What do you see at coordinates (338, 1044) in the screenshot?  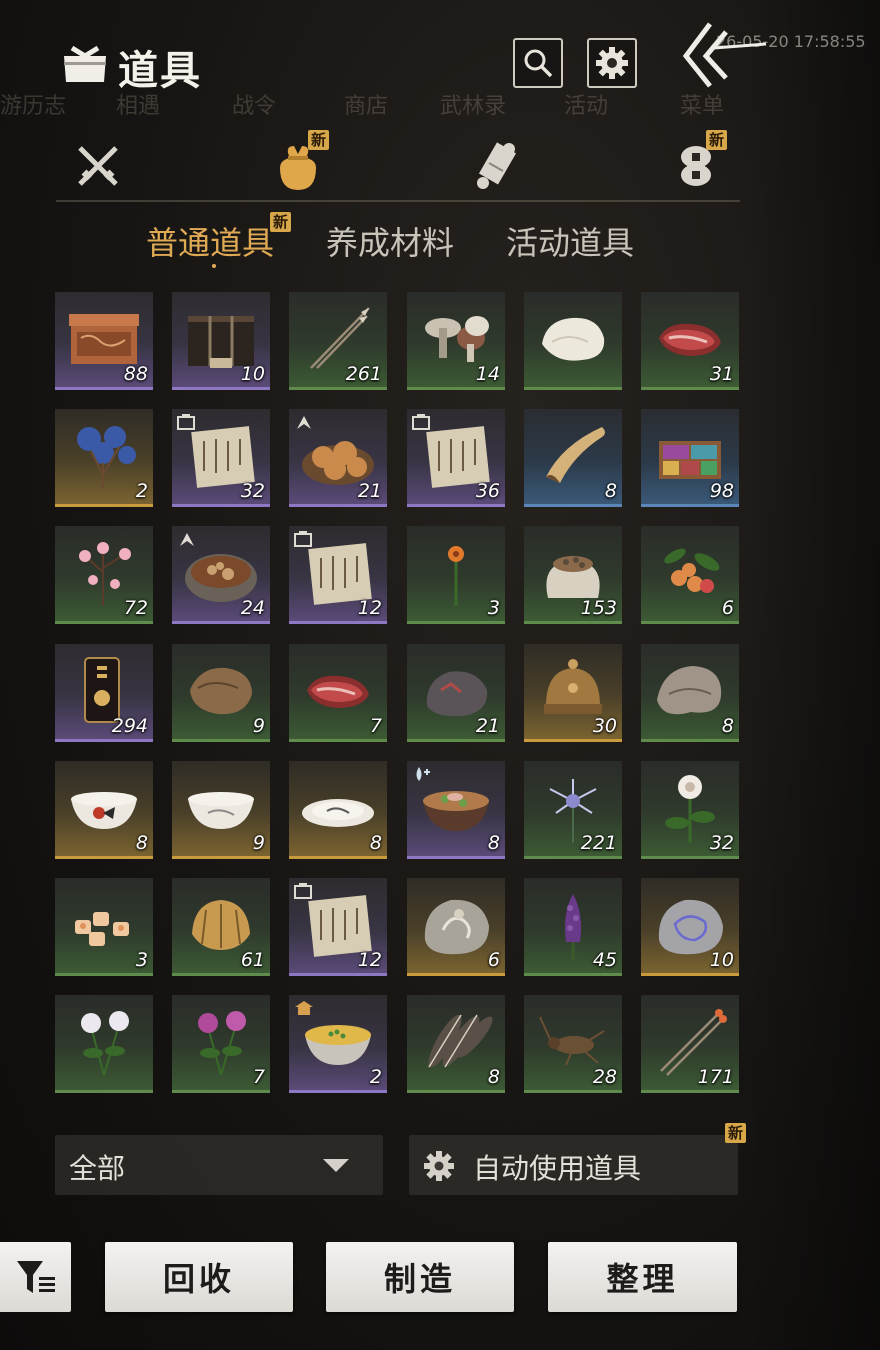 I see `item-slot-egg-soup: 2` at bounding box center [338, 1044].